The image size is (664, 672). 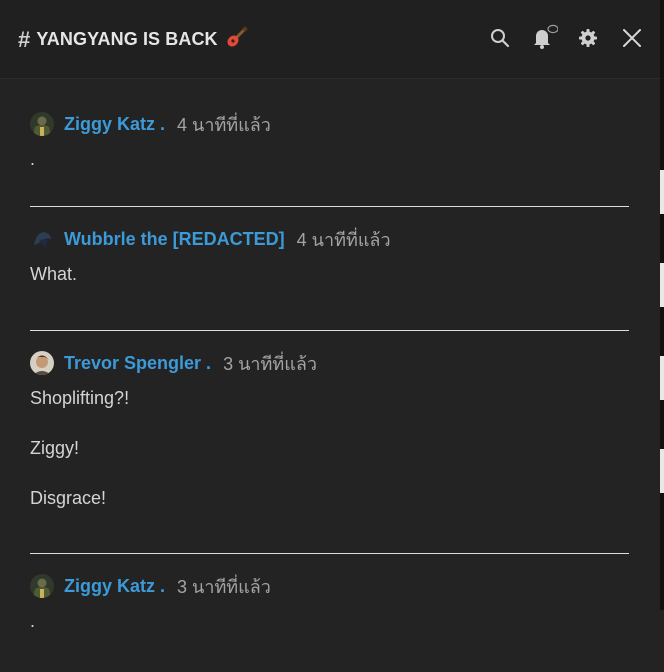 I want to click on author-name: Trevor Spengler ., so click(x=137, y=363).